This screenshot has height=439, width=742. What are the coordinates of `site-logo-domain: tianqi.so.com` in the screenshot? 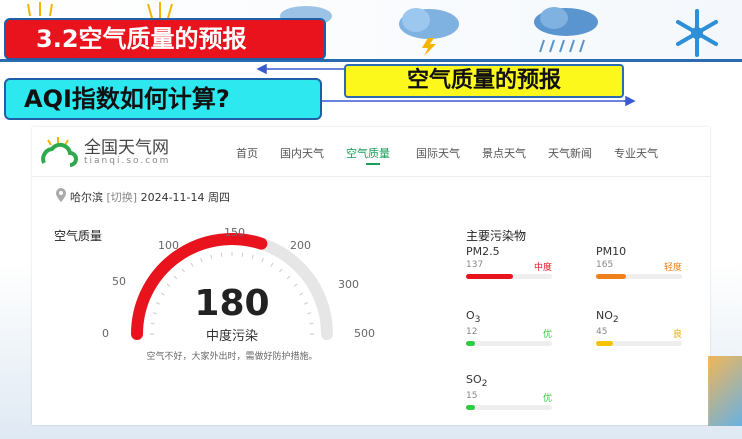 It's located at (127, 161).